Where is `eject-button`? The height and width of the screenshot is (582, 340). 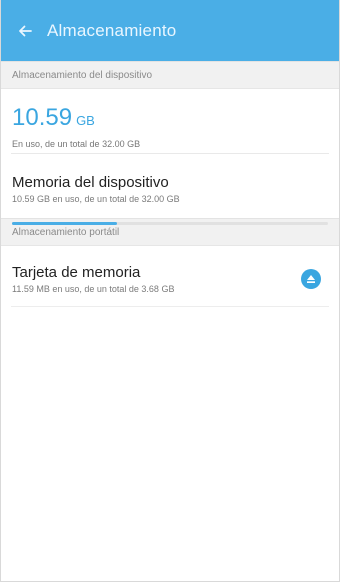 eject-button is located at coordinates (311, 279).